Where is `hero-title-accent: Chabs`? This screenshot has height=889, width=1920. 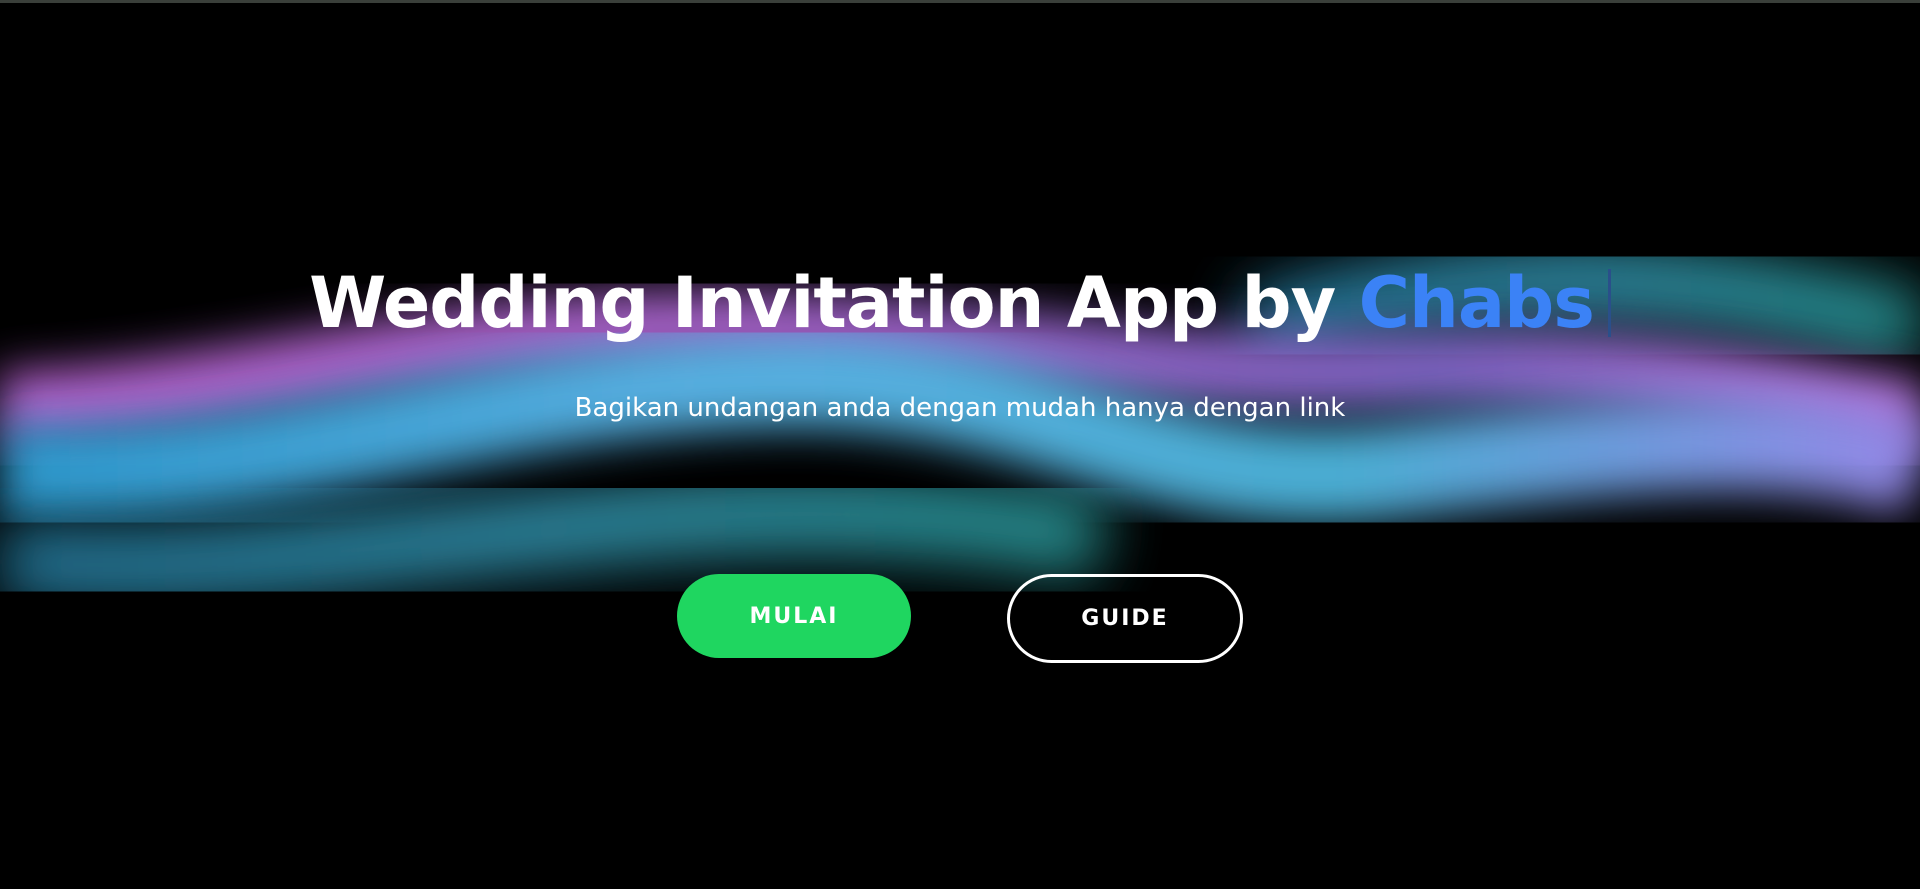 hero-title-accent: Chabs is located at coordinates (1476, 303).